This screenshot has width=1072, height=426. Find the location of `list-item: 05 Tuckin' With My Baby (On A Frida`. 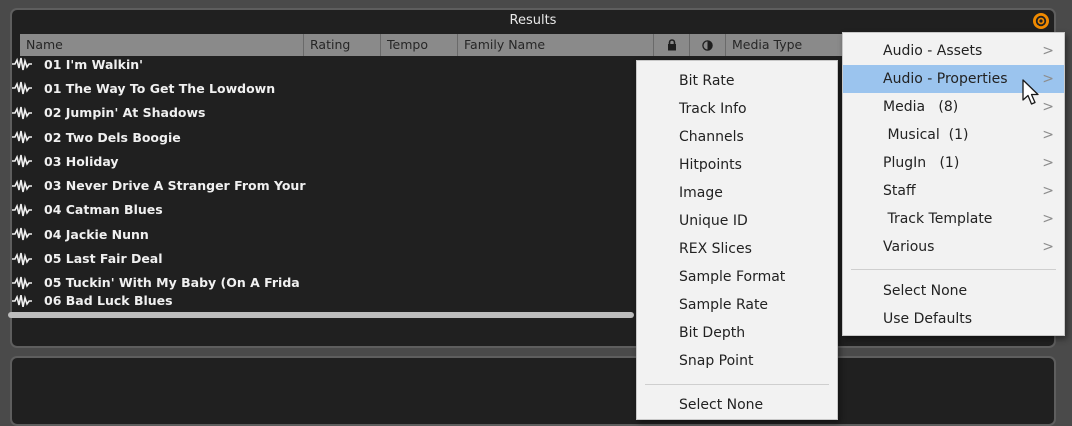

list-item: 05 Tuckin' With My Baby (On A Frida is located at coordinates (322, 283).